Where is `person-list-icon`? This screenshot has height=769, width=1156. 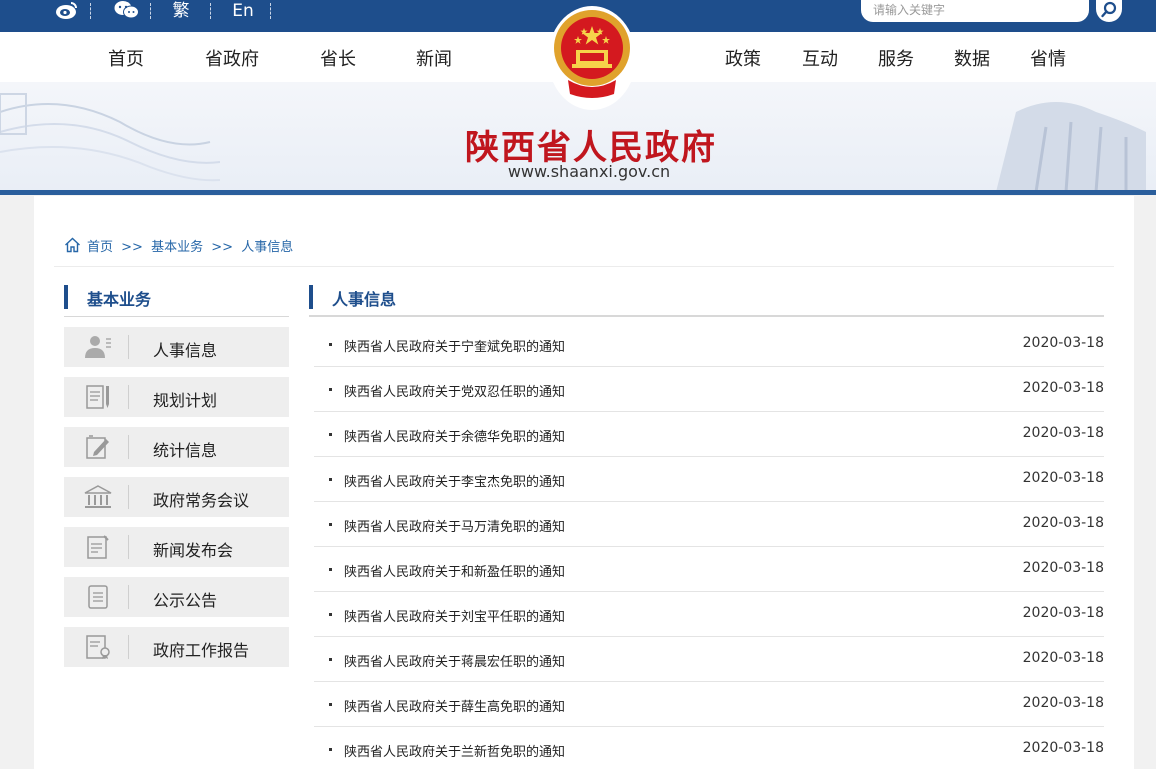
person-list-icon is located at coordinates (98, 347).